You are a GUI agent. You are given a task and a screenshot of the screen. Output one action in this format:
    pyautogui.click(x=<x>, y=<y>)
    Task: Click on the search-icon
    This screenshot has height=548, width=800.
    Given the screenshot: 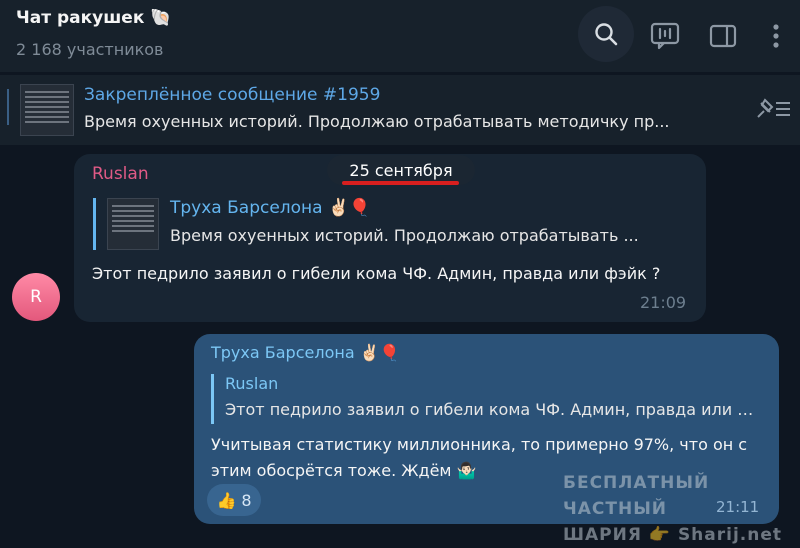 What is the action you would take?
    pyautogui.click(x=606, y=34)
    